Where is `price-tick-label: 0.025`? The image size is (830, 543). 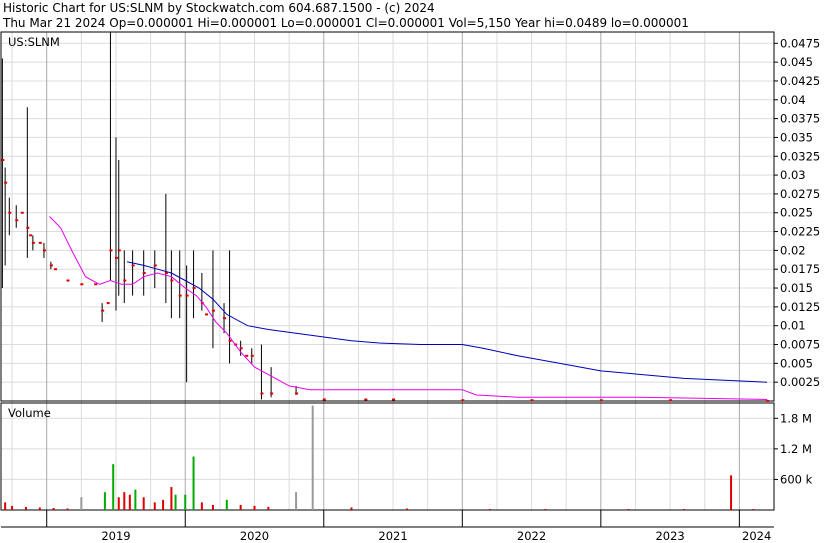 price-tick-label: 0.025 is located at coordinates (796, 213).